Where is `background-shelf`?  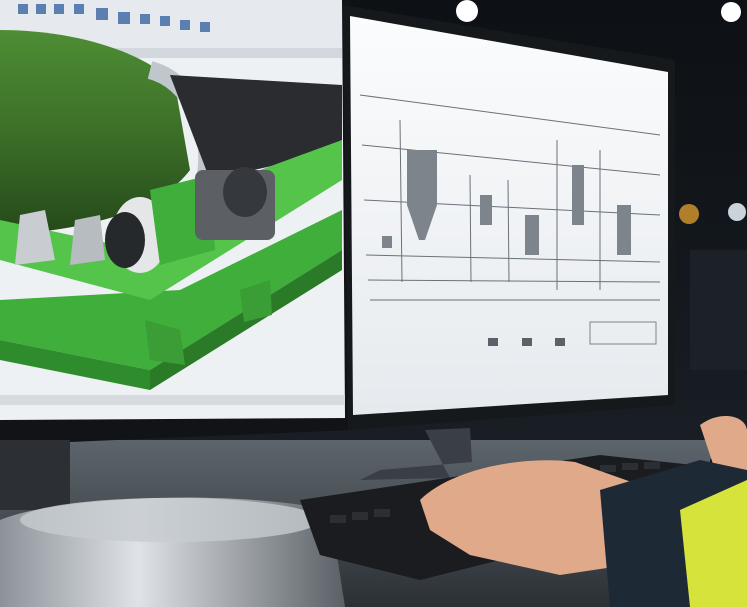 background-shelf is located at coordinates (718, 310).